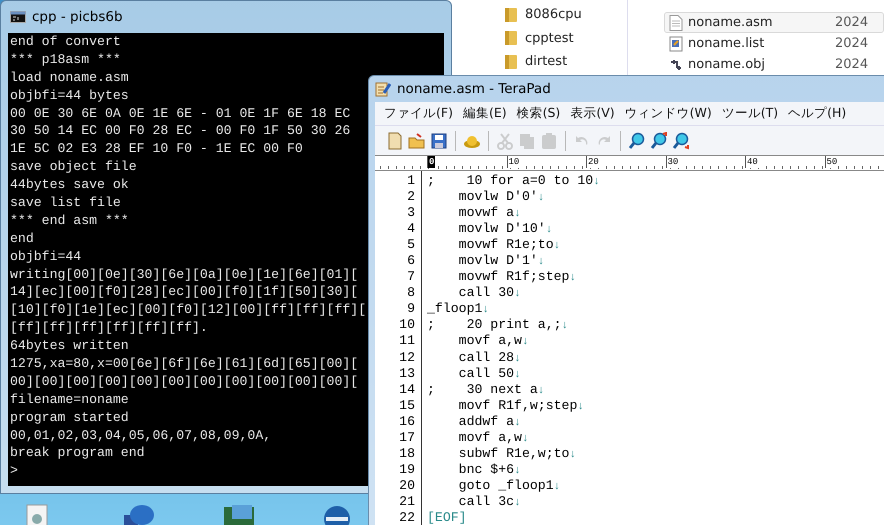  What do you see at coordinates (406, 470) in the screenshot?
I see `line-number: 19` at bounding box center [406, 470].